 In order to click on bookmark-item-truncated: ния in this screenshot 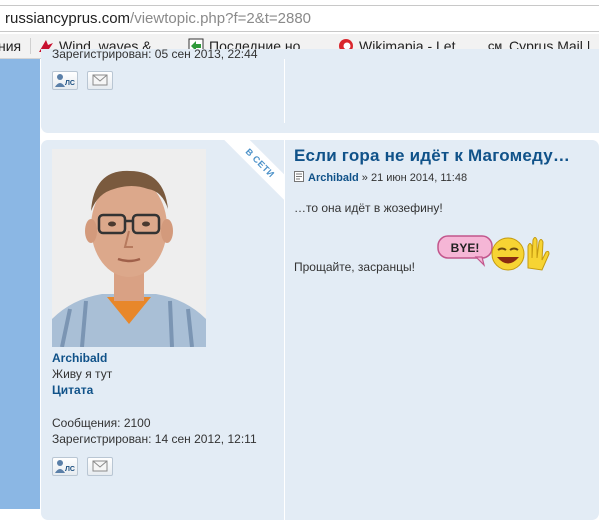, I will do `click(10, 46)`.